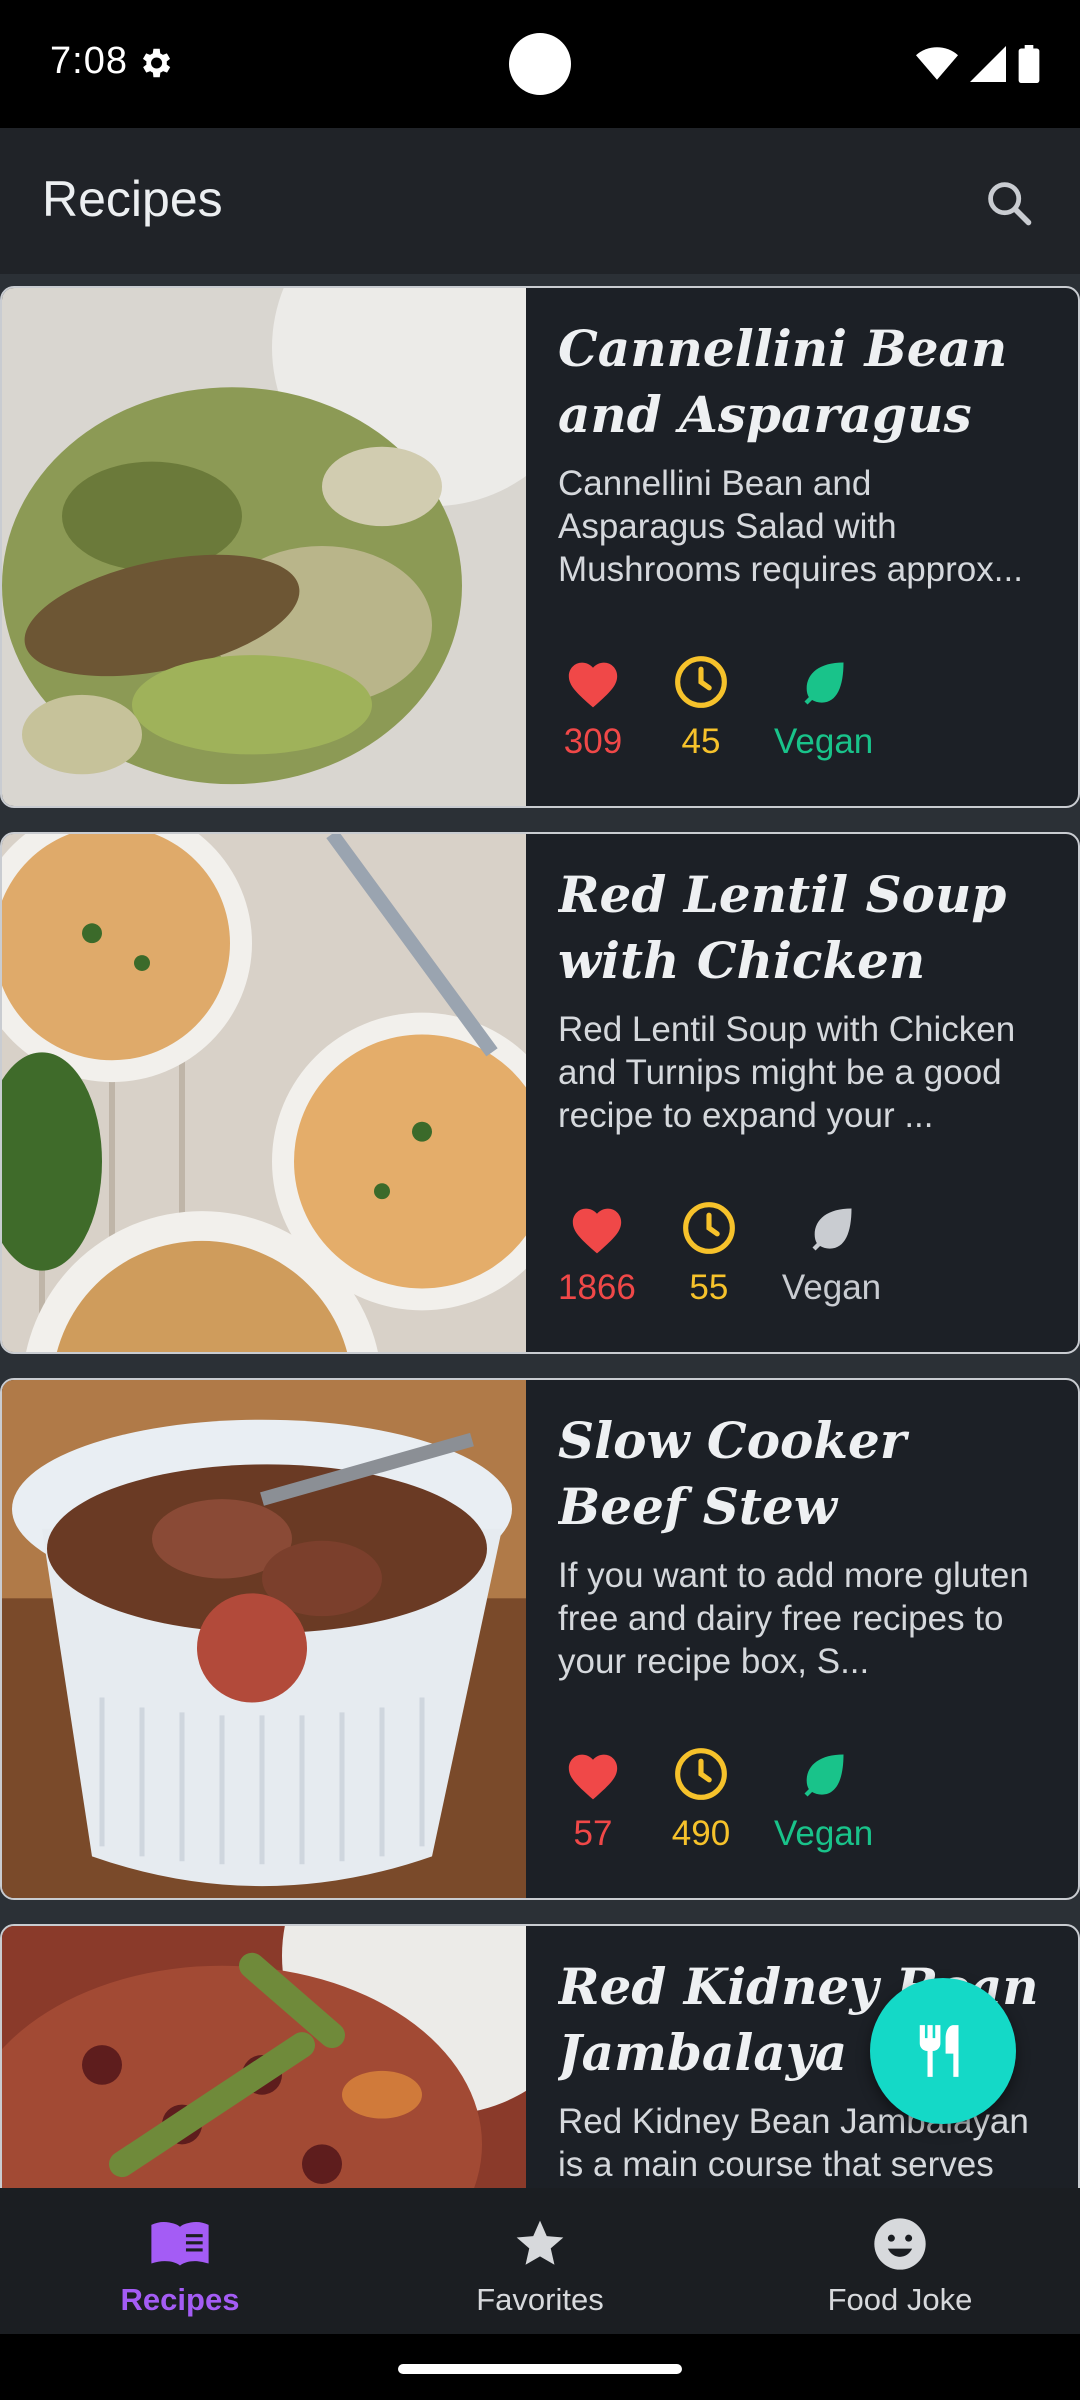 The image size is (1080, 2400). I want to click on page-title: Recipes, so click(132, 199).